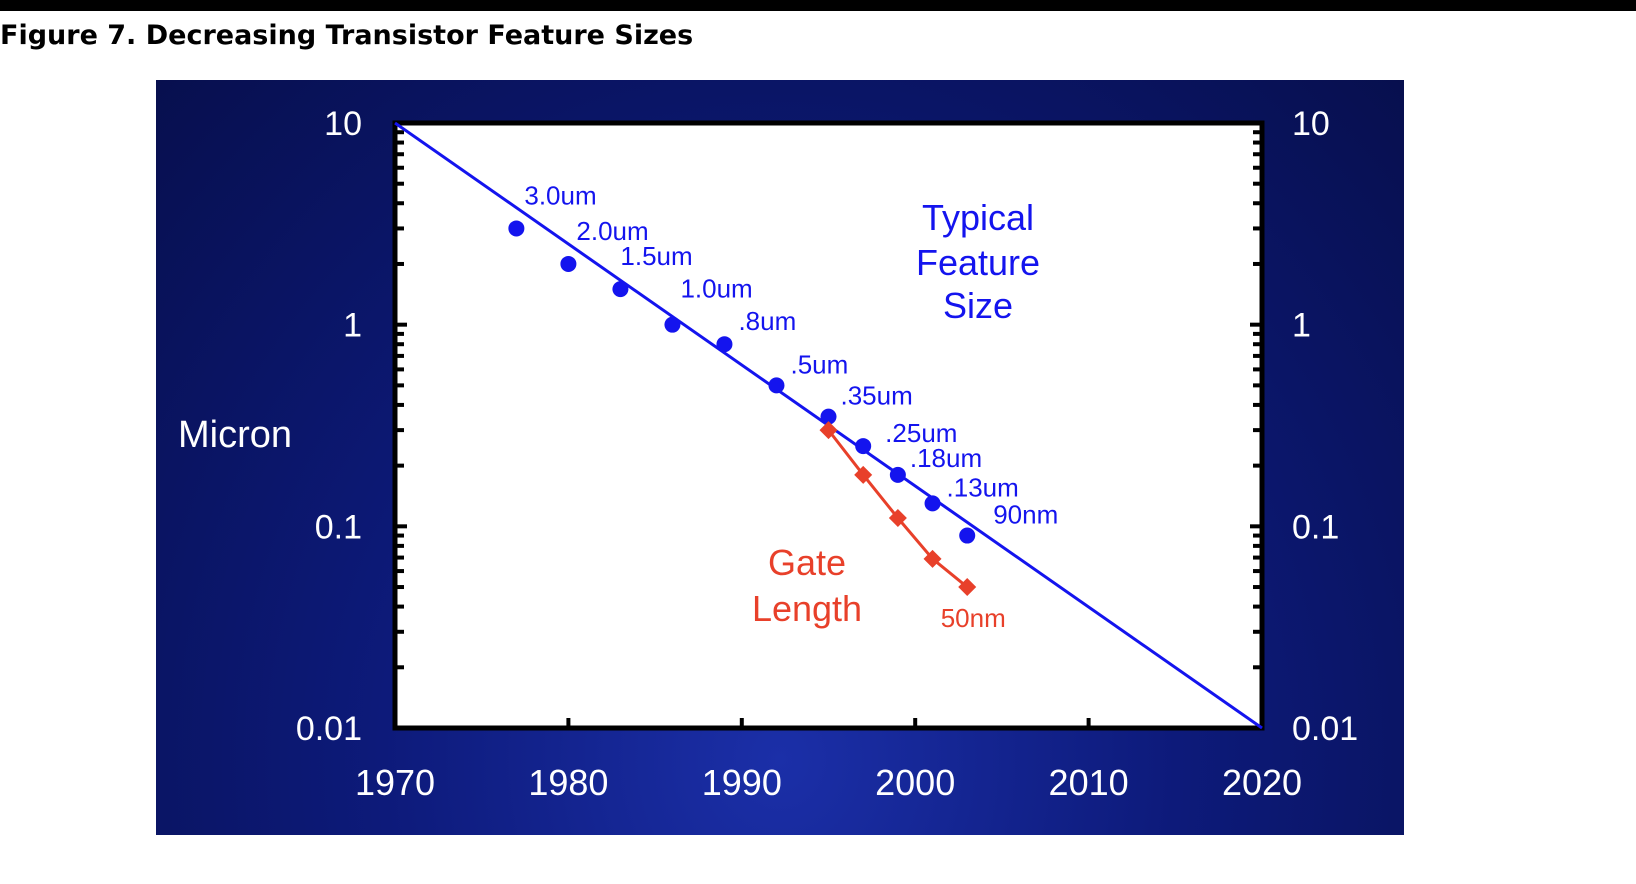 The height and width of the screenshot is (884, 1636). I want to click on x-tick-label: 2020, so click(1262, 782).